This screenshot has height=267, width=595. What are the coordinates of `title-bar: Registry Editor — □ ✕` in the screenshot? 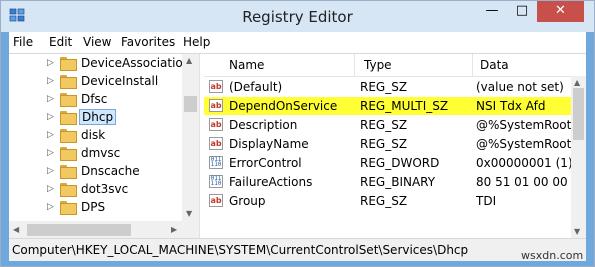 It's located at (297, 16).